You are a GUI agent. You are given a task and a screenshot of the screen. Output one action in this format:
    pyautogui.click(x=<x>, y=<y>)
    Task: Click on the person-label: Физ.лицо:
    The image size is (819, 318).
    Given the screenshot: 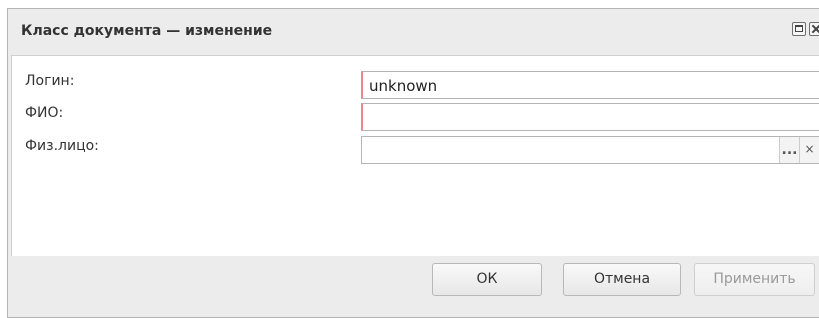 What is the action you would take?
    pyautogui.click(x=62, y=146)
    